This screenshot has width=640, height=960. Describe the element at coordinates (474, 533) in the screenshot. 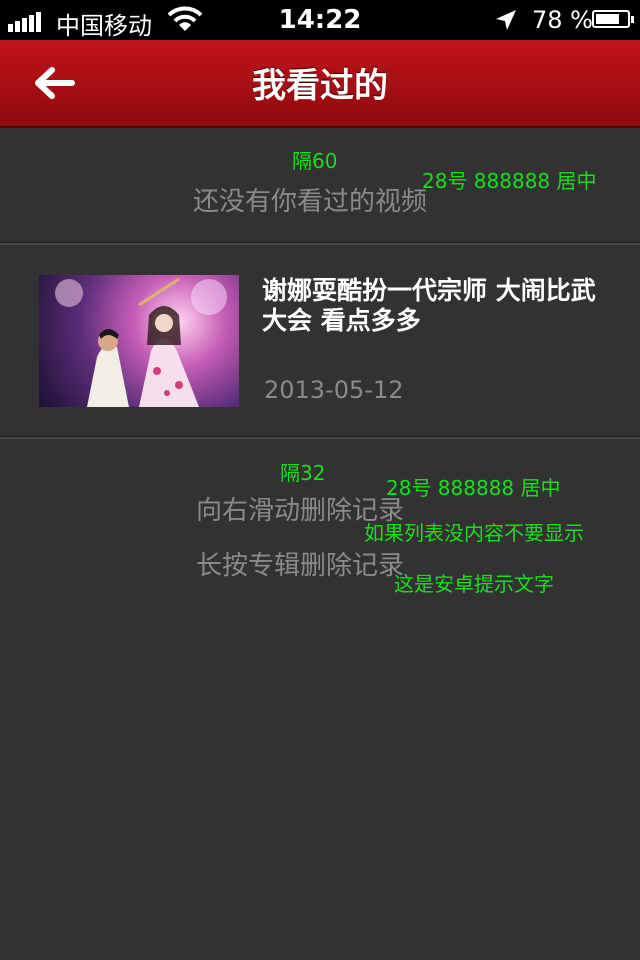

I see `annotation-empty-list-note: 如果列表没内容不要显示` at that location.